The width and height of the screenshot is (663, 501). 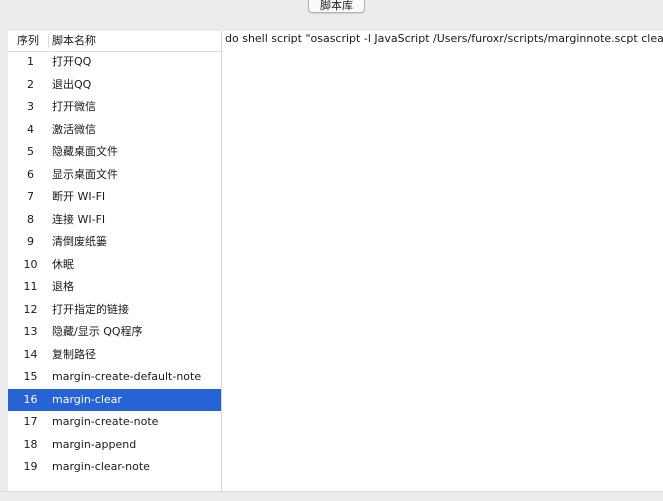 What do you see at coordinates (28, 41) in the screenshot?
I see `column-header-index: 序列` at bounding box center [28, 41].